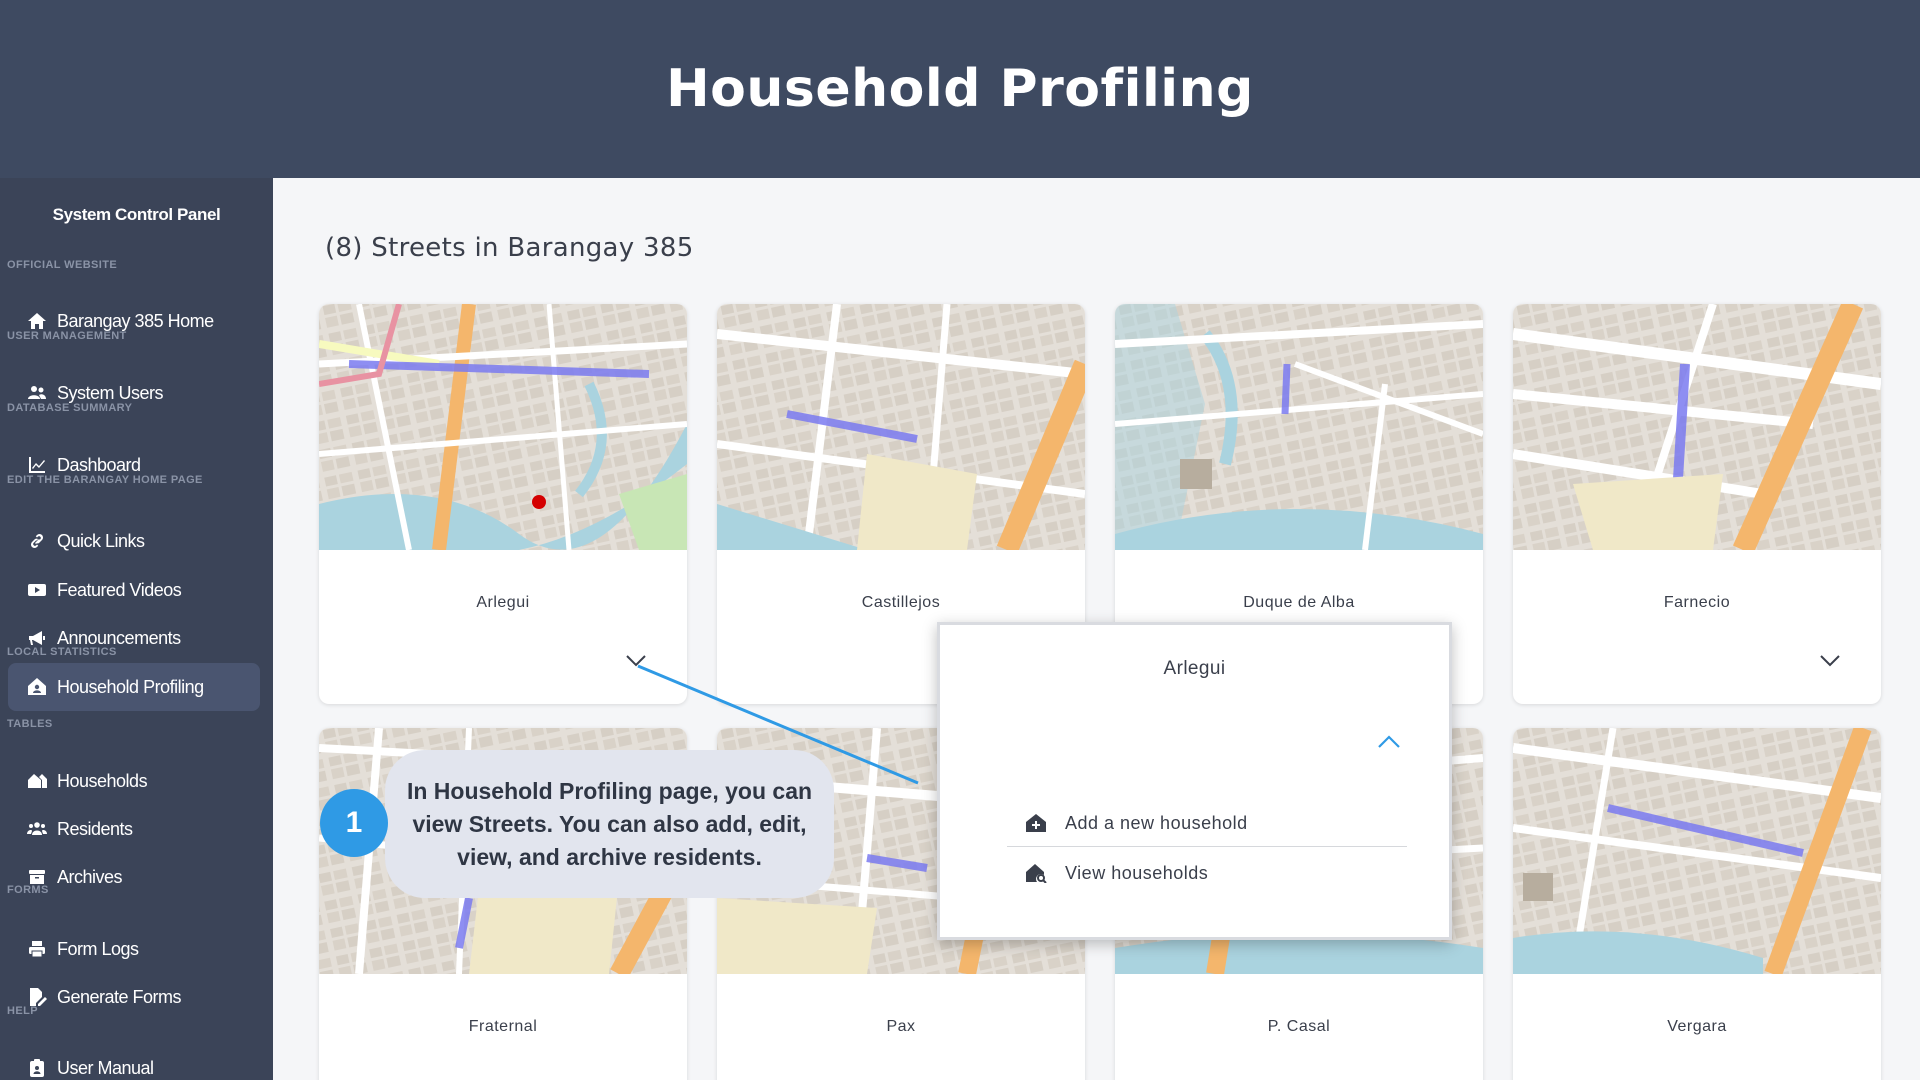 The height and width of the screenshot is (1080, 1920). I want to click on street-name: Vergara, so click(1697, 1026).